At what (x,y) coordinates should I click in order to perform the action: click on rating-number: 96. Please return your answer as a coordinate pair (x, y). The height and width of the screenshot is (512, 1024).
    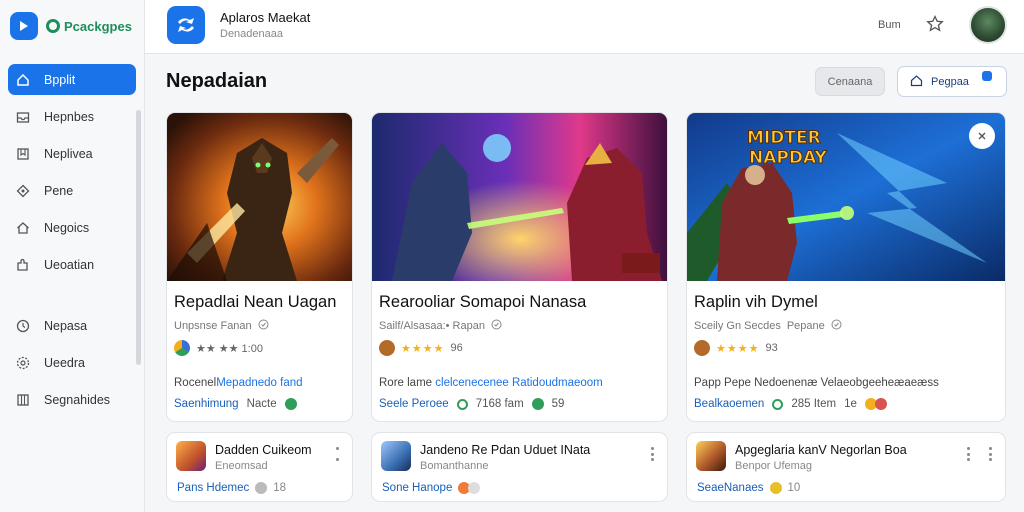
    Looking at the image, I should click on (456, 348).